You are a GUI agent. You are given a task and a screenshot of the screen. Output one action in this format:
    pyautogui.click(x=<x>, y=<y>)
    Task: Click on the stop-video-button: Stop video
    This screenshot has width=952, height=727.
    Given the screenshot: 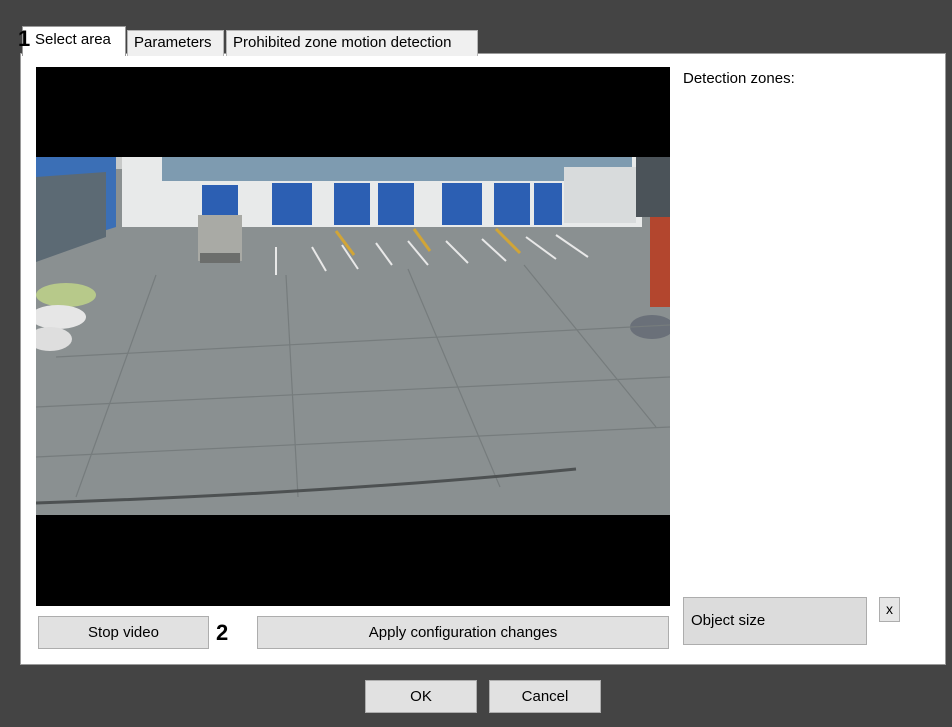 What is the action you would take?
    pyautogui.click(x=123, y=632)
    